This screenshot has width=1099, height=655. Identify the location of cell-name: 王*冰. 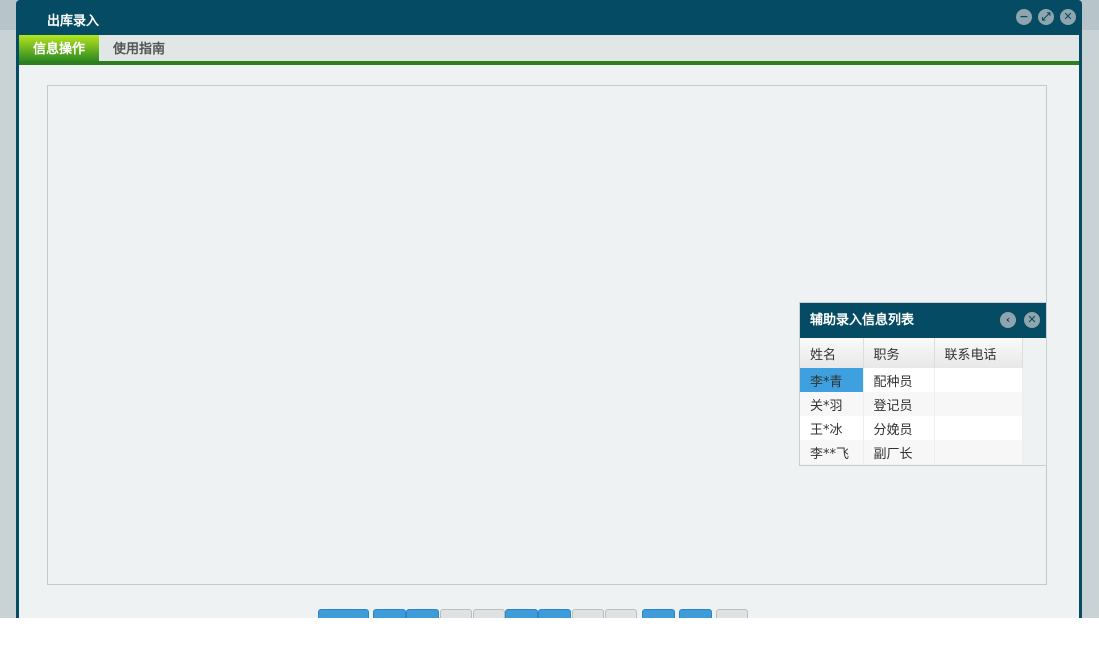
(832, 428).